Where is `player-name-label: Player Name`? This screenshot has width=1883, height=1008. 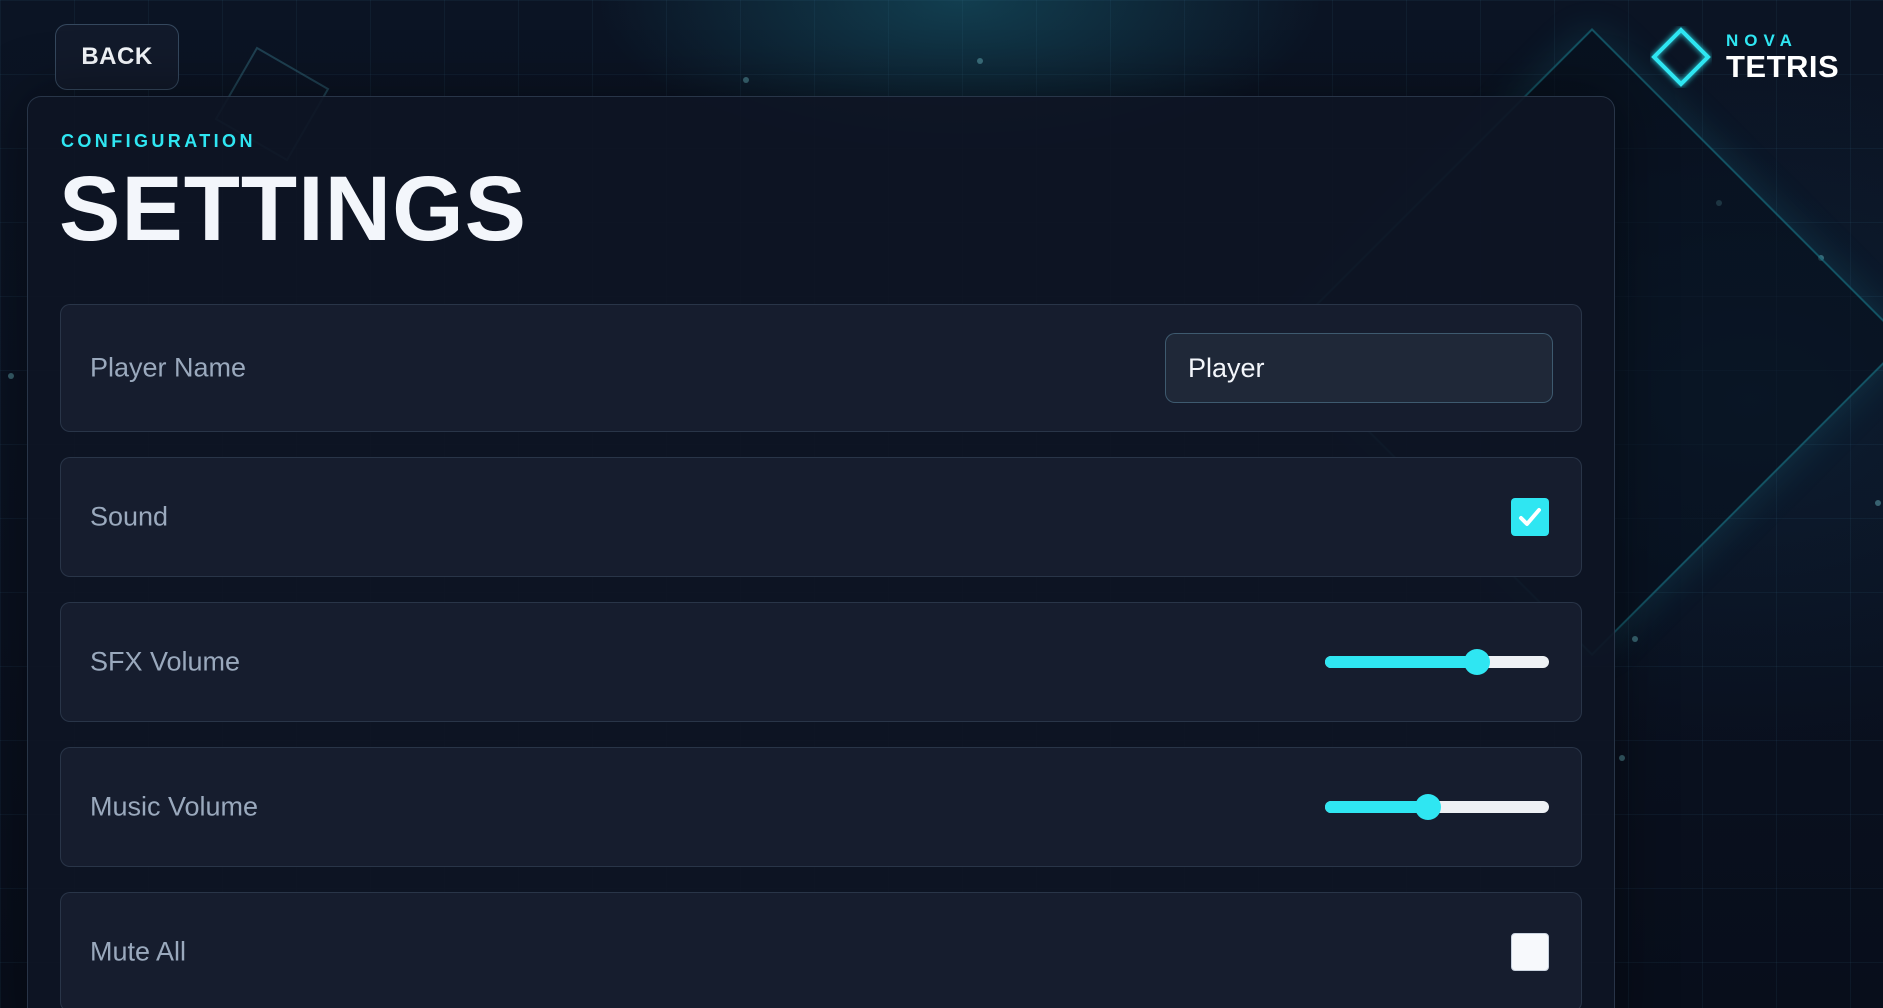 player-name-label: Player Name is located at coordinates (168, 367).